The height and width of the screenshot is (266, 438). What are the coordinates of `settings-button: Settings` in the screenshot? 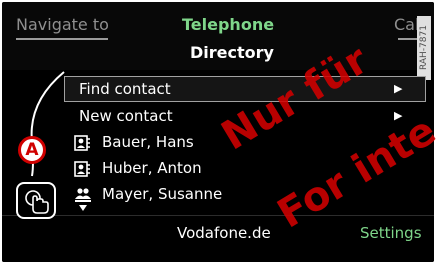 It's located at (391, 233).